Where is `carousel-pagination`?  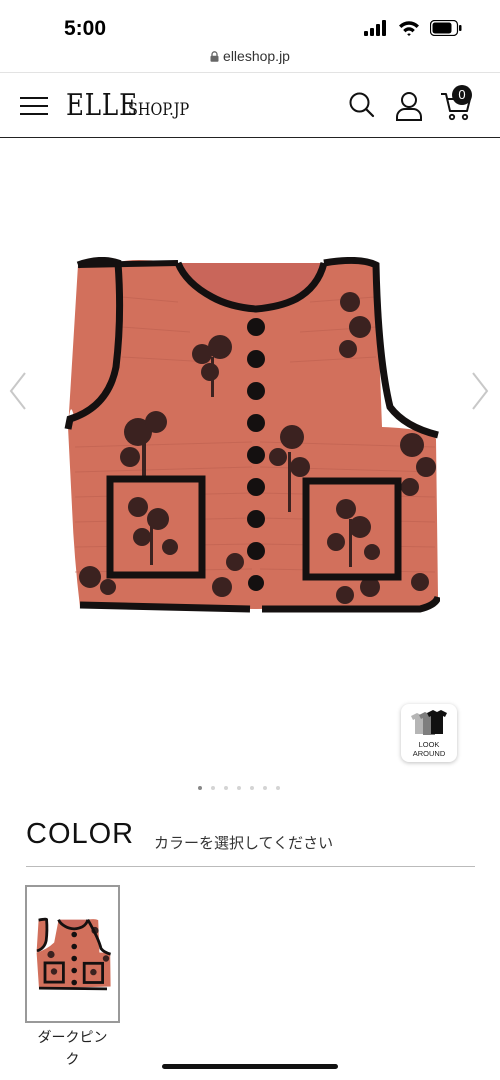
carousel-pagination is located at coordinates (239, 788).